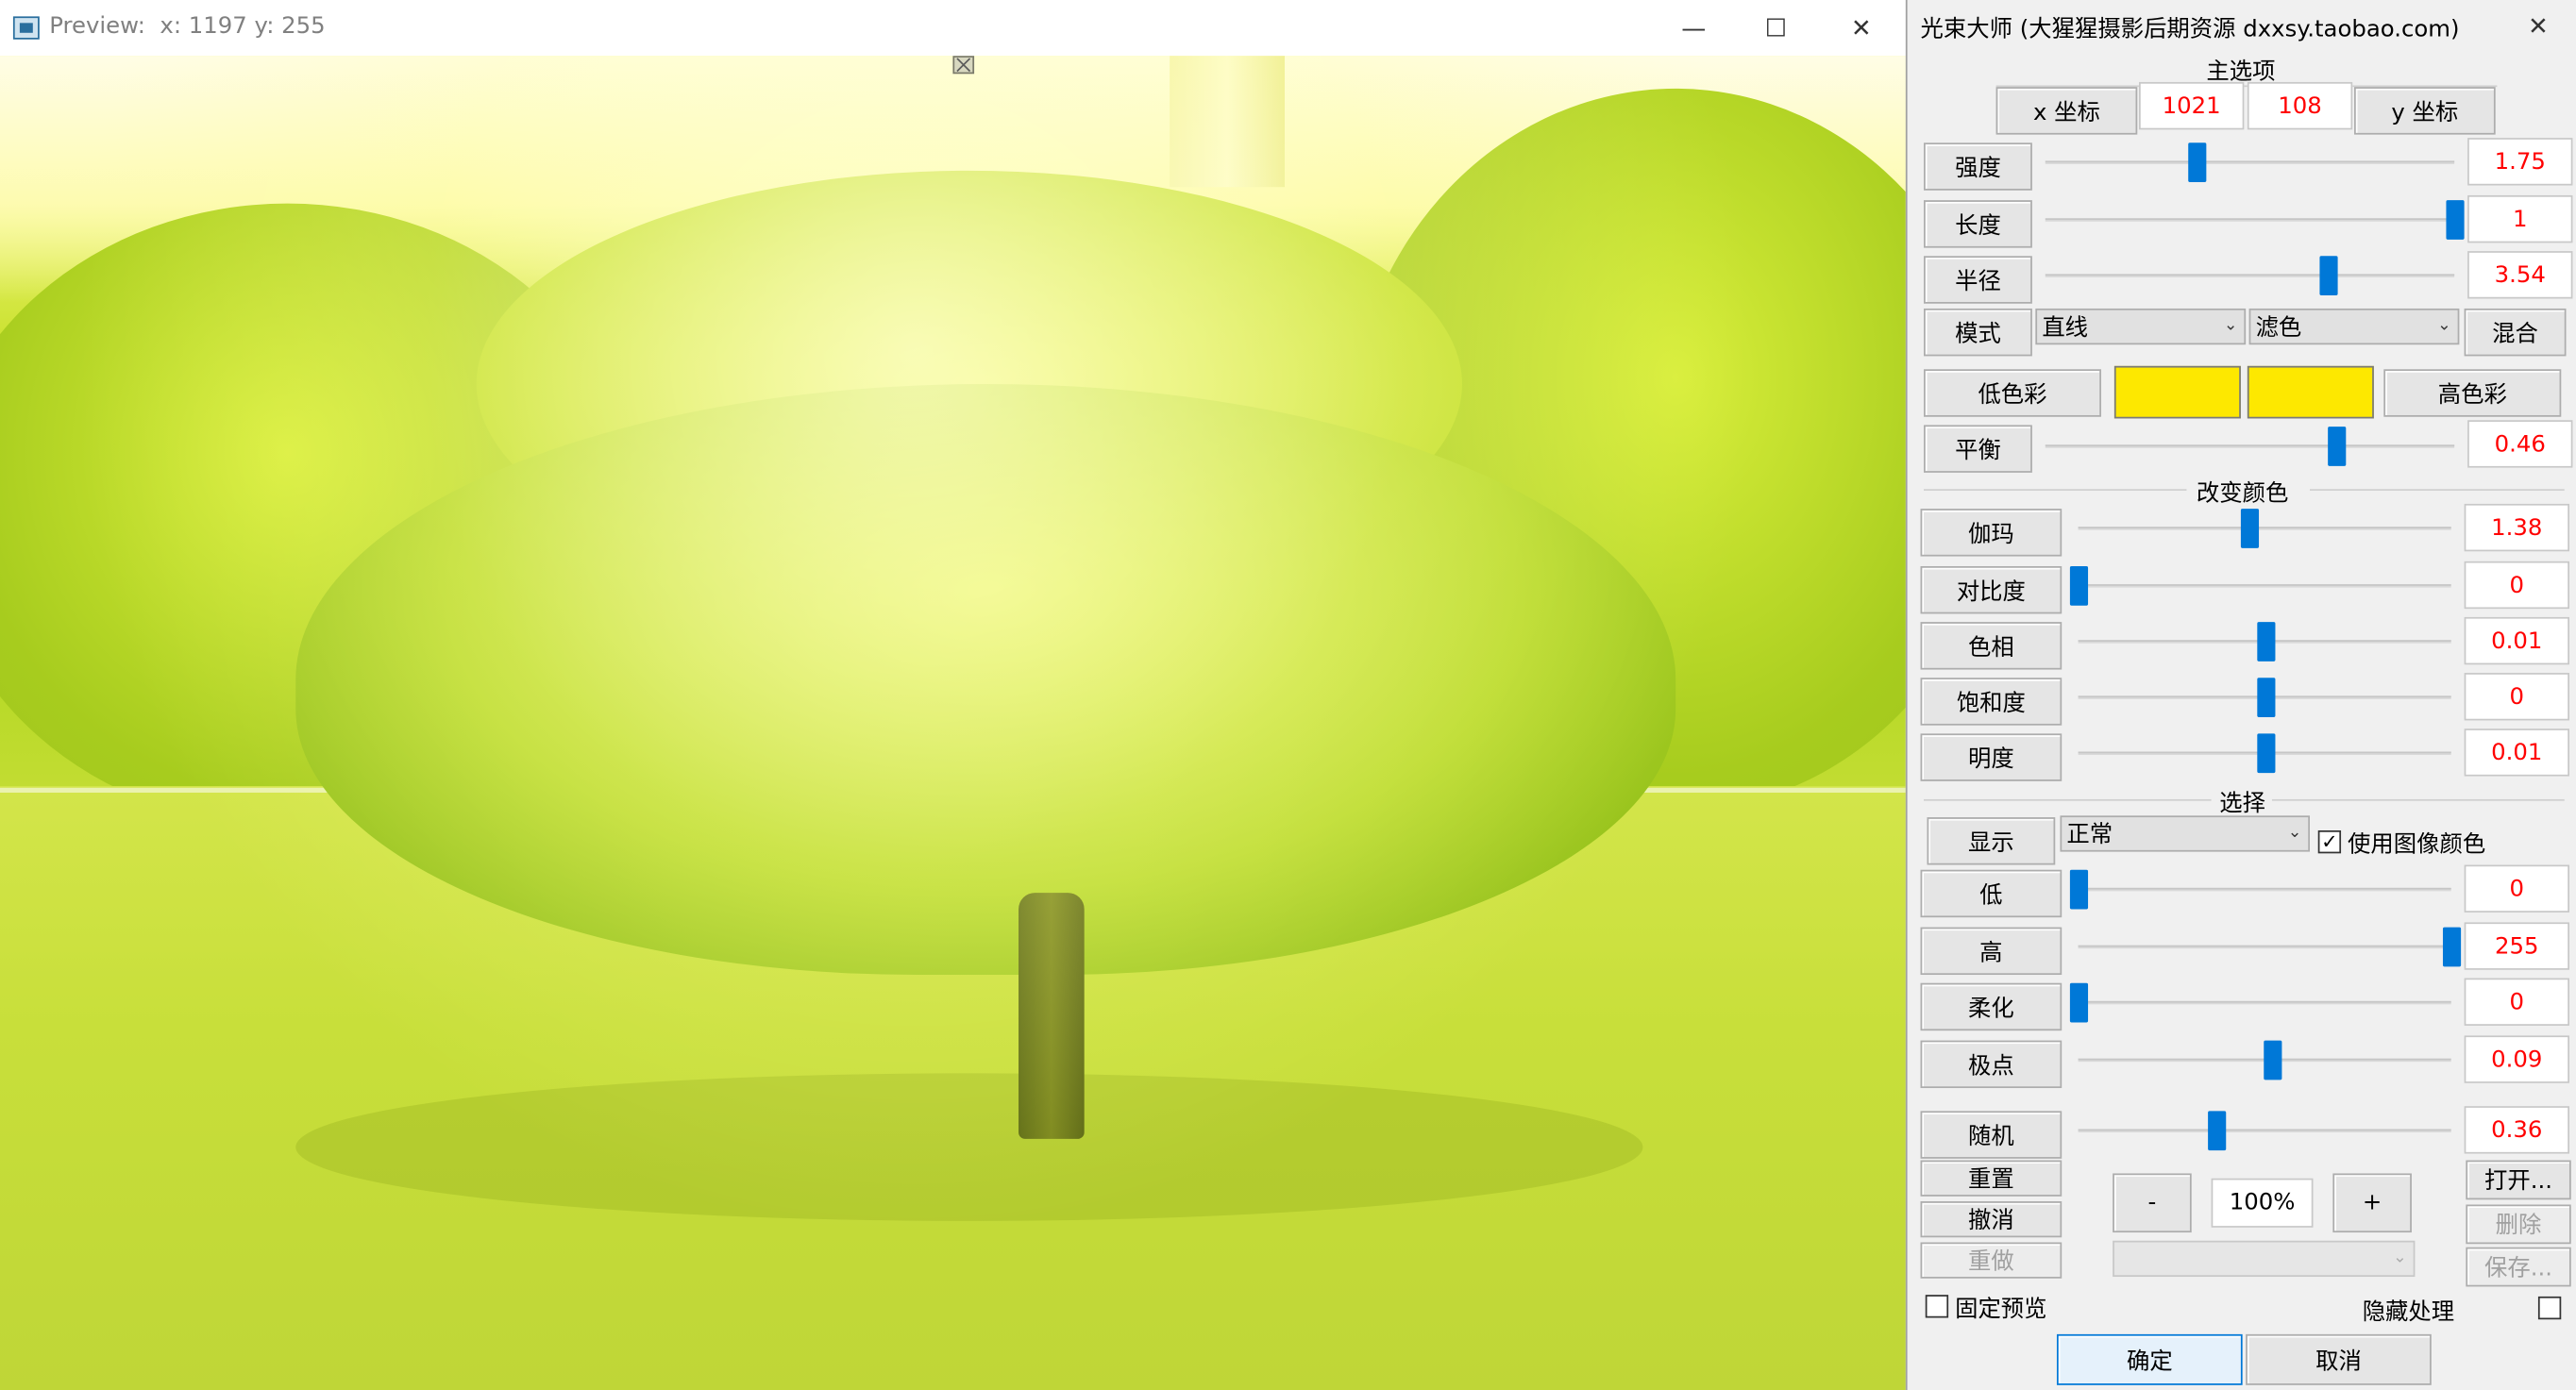  What do you see at coordinates (2186, 833) in the screenshot?
I see `display-select: 正常 ⌄` at bounding box center [2186, 833].